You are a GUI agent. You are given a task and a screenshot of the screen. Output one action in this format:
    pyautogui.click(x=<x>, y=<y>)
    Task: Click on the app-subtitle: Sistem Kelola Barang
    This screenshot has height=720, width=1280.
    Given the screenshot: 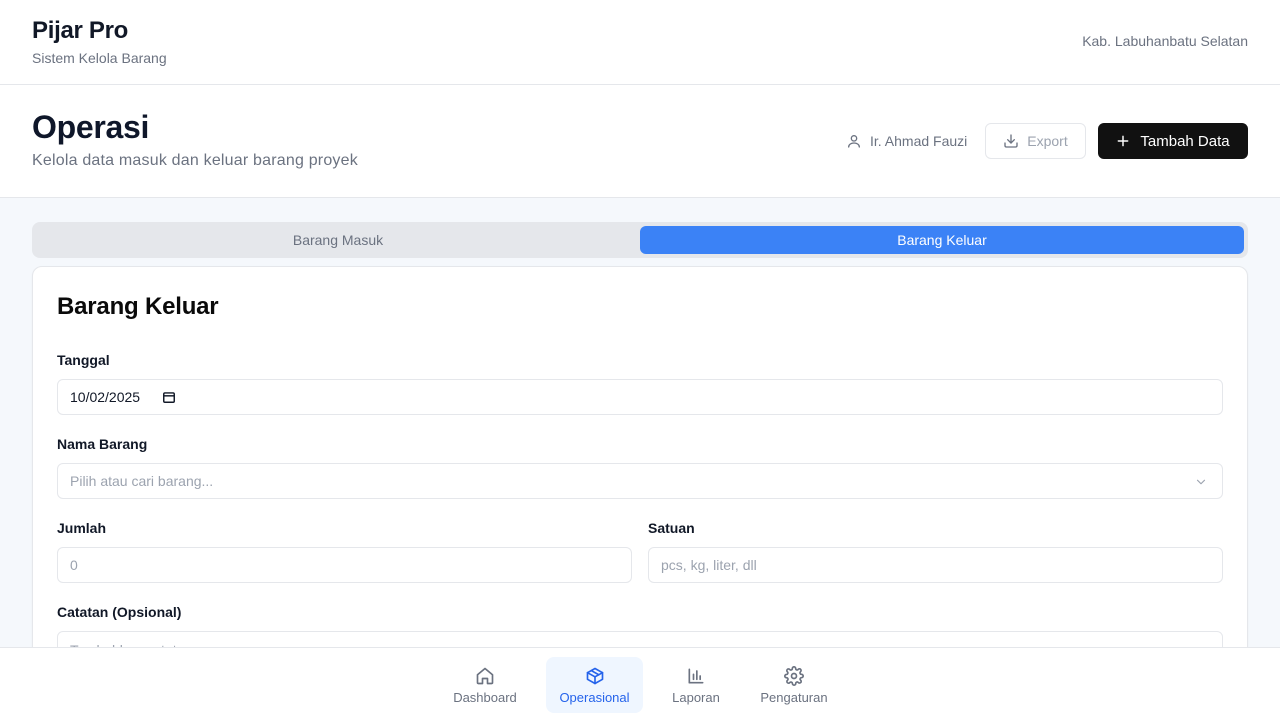 What is the action you would take?
    pyautogui.click(x=99, y=58)
    